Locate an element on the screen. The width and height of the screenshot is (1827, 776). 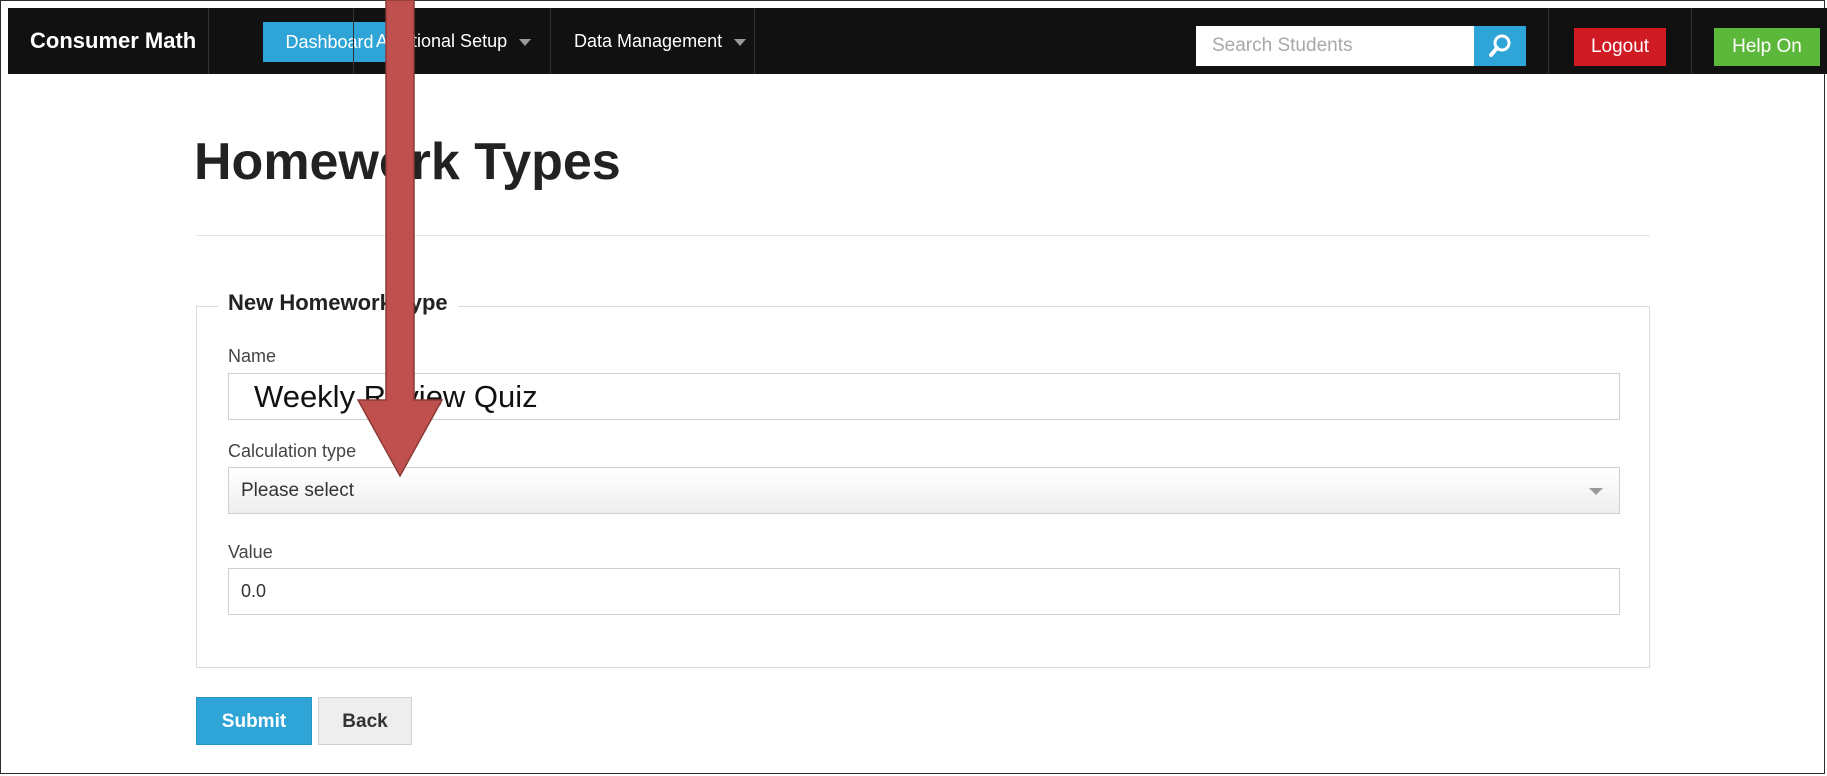
additional-setup-menu: Additional Setup is located at coordinates (454, 41).